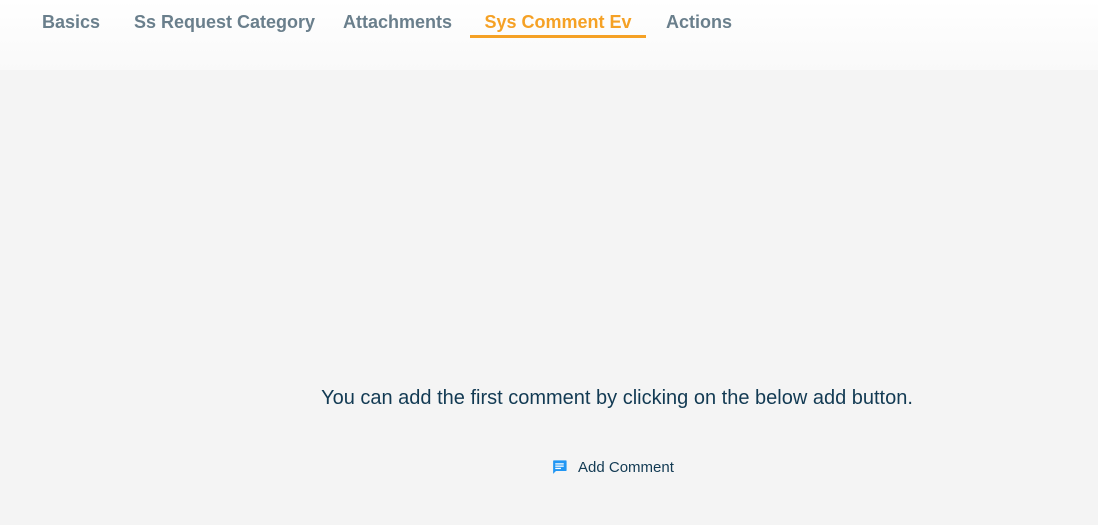  What do you see at coordinates (559, 467) in the screenshot?
I see `comment-icon` at bounding box center [559, 467].